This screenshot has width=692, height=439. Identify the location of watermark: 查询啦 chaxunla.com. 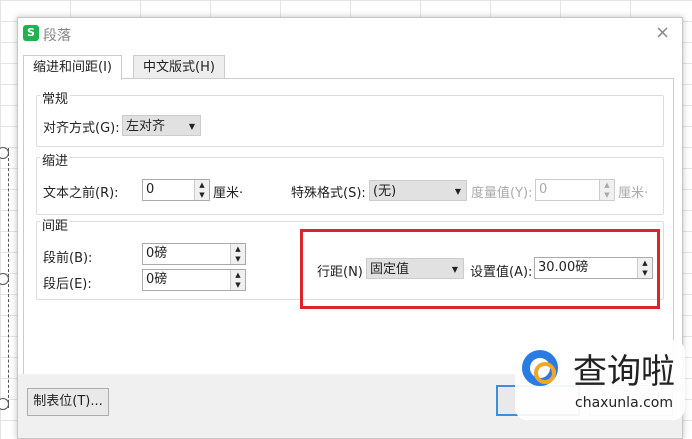
(600, 380).